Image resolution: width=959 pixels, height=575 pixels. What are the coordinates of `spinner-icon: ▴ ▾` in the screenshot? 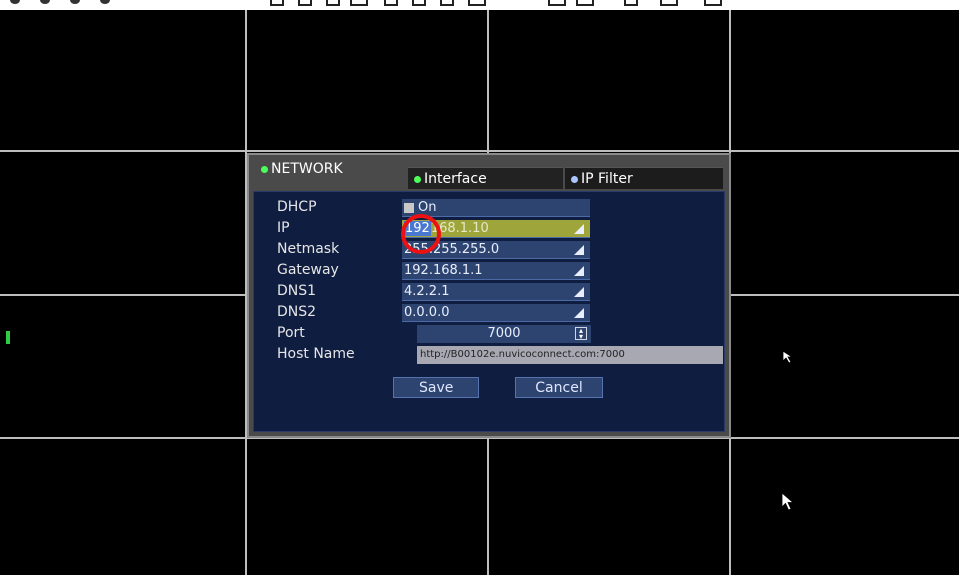 It's located at (581, 334).